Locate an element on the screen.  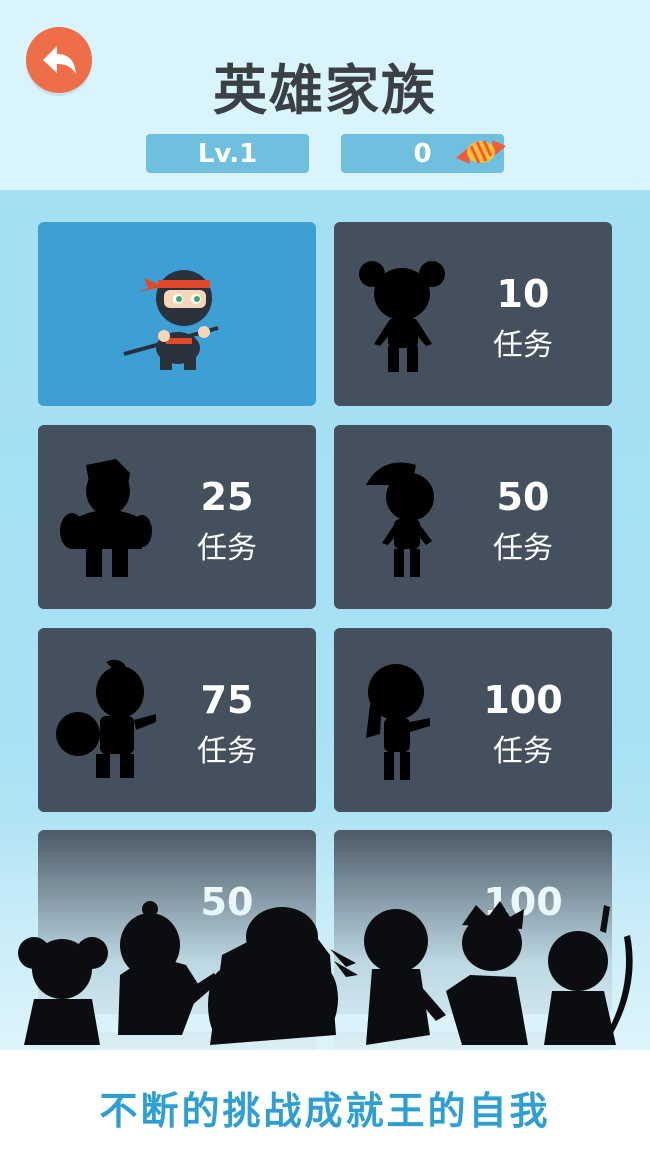
required-count: 10 is located at coordinates (523, 294).